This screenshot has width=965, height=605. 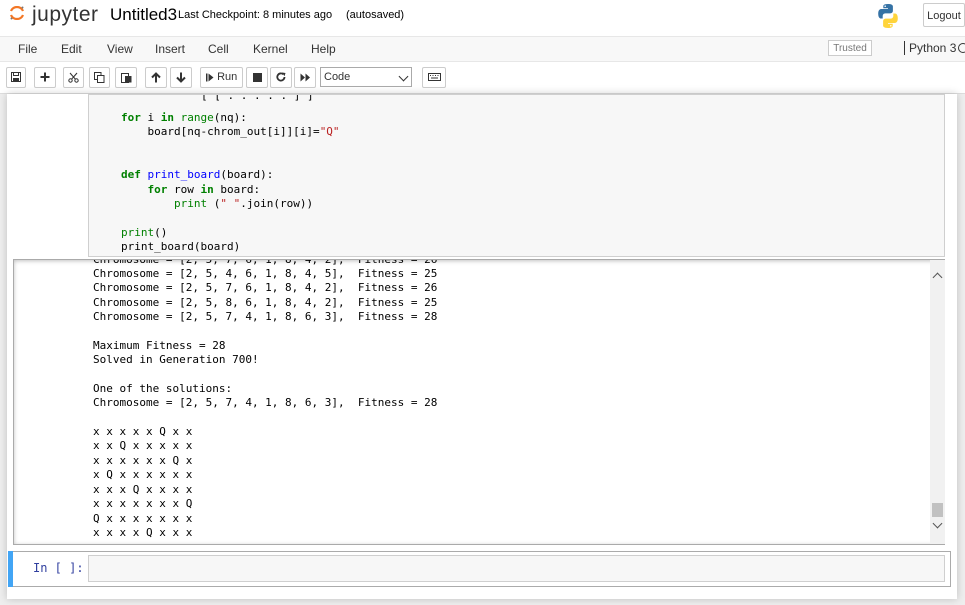 I want to click on code-cell-input-empty, so click(x=516, y=568).